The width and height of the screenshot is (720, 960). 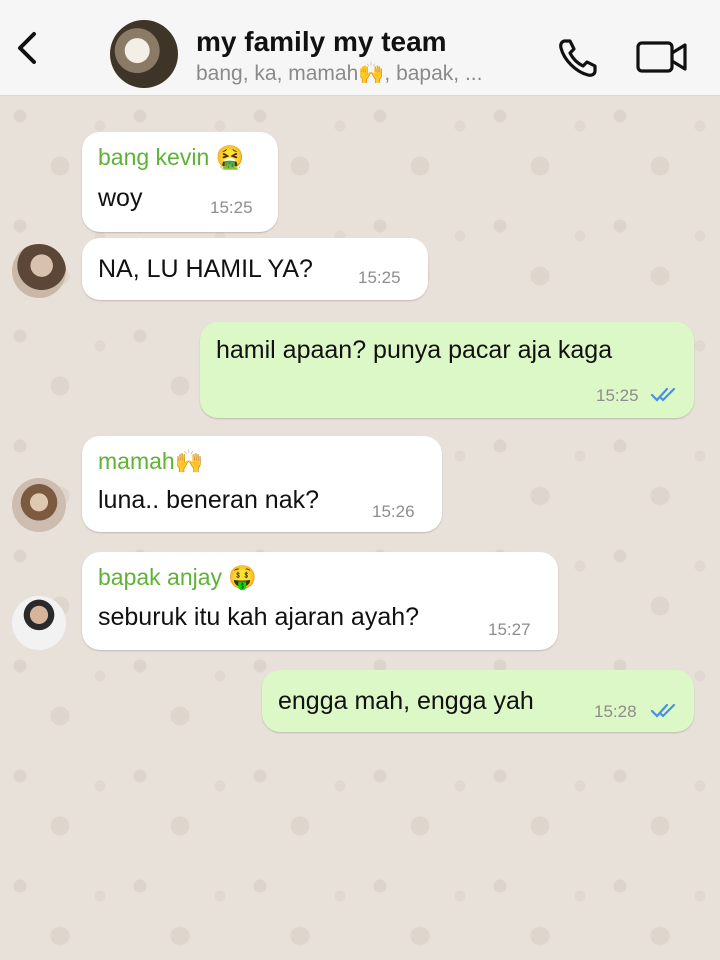 I want to click on chevron-left-icon, so click(x=27, y=48).